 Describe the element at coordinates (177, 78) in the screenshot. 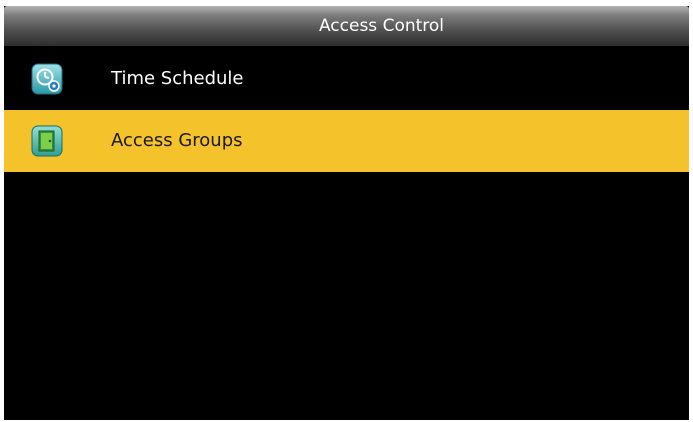

I see `menu-item-label: Time Schedule` at that location.